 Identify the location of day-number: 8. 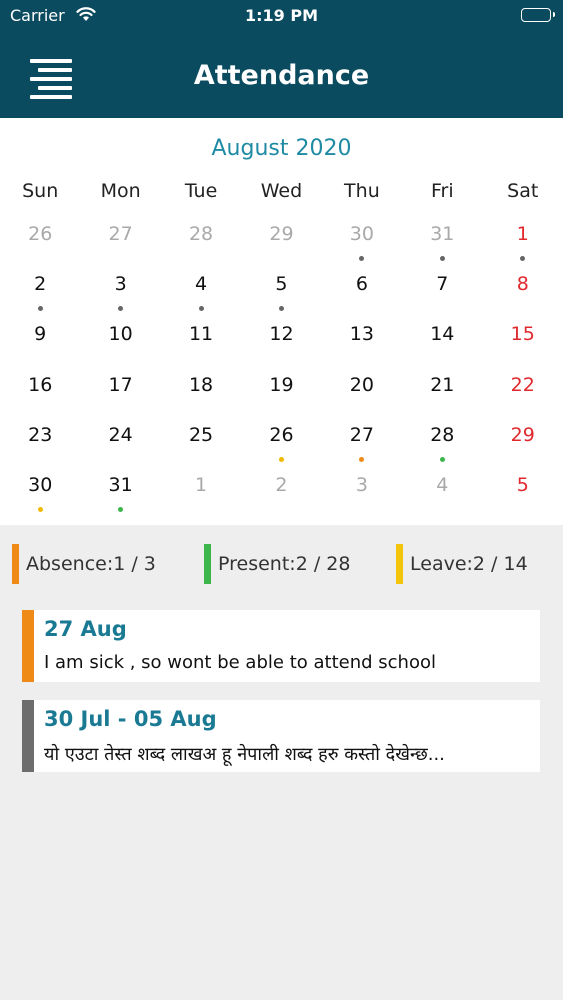
(522, 284).